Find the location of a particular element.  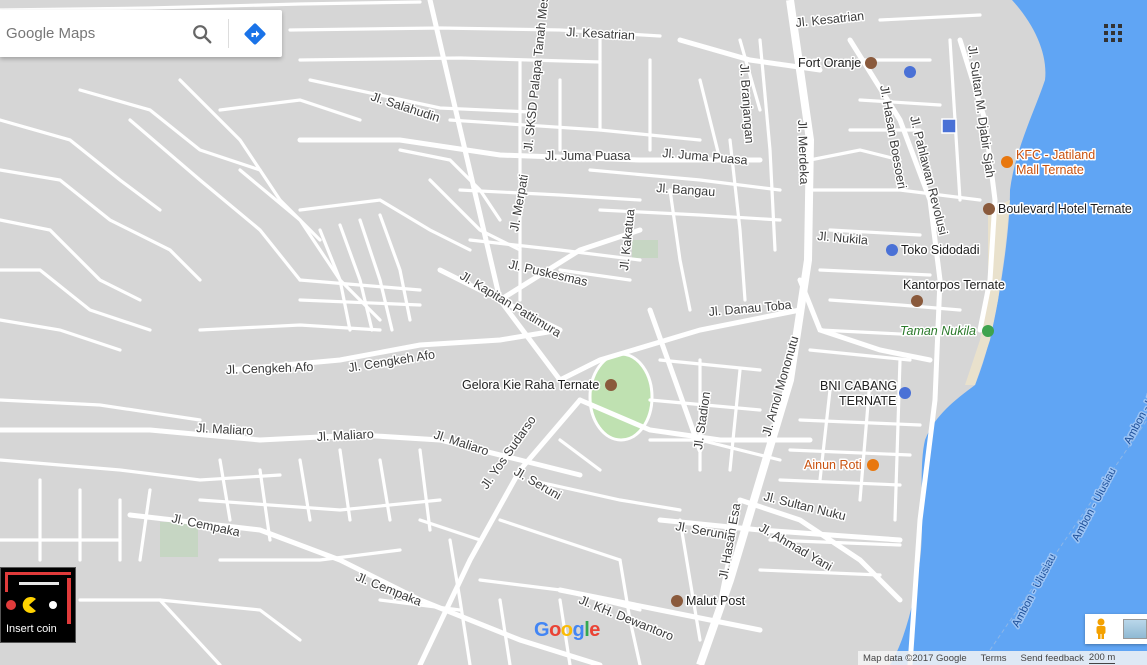

street-label: Jl. Merdeka is located at coordinates (803, 152).